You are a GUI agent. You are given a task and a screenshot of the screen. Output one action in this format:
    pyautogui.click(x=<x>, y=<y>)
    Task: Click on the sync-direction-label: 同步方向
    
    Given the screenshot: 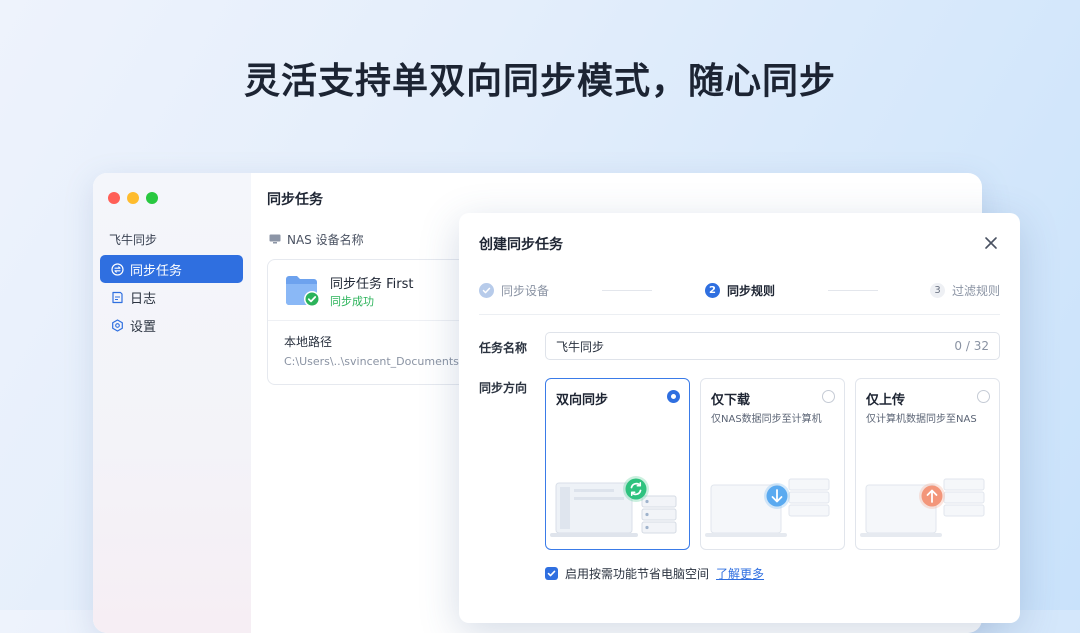 What is the action you would take?
    pyautogui.click(x=503, y=388)
    